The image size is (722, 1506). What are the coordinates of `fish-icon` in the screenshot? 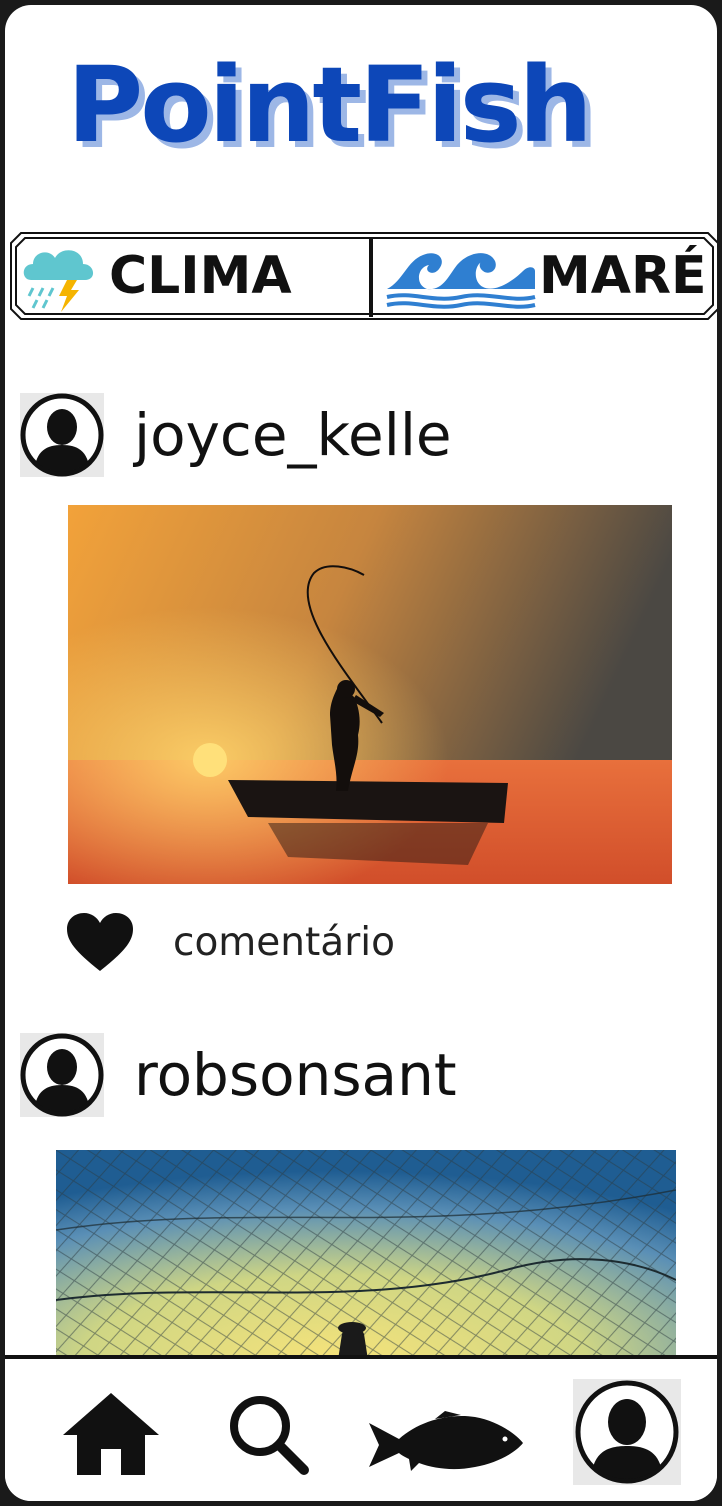 It's located at (446, 1441).